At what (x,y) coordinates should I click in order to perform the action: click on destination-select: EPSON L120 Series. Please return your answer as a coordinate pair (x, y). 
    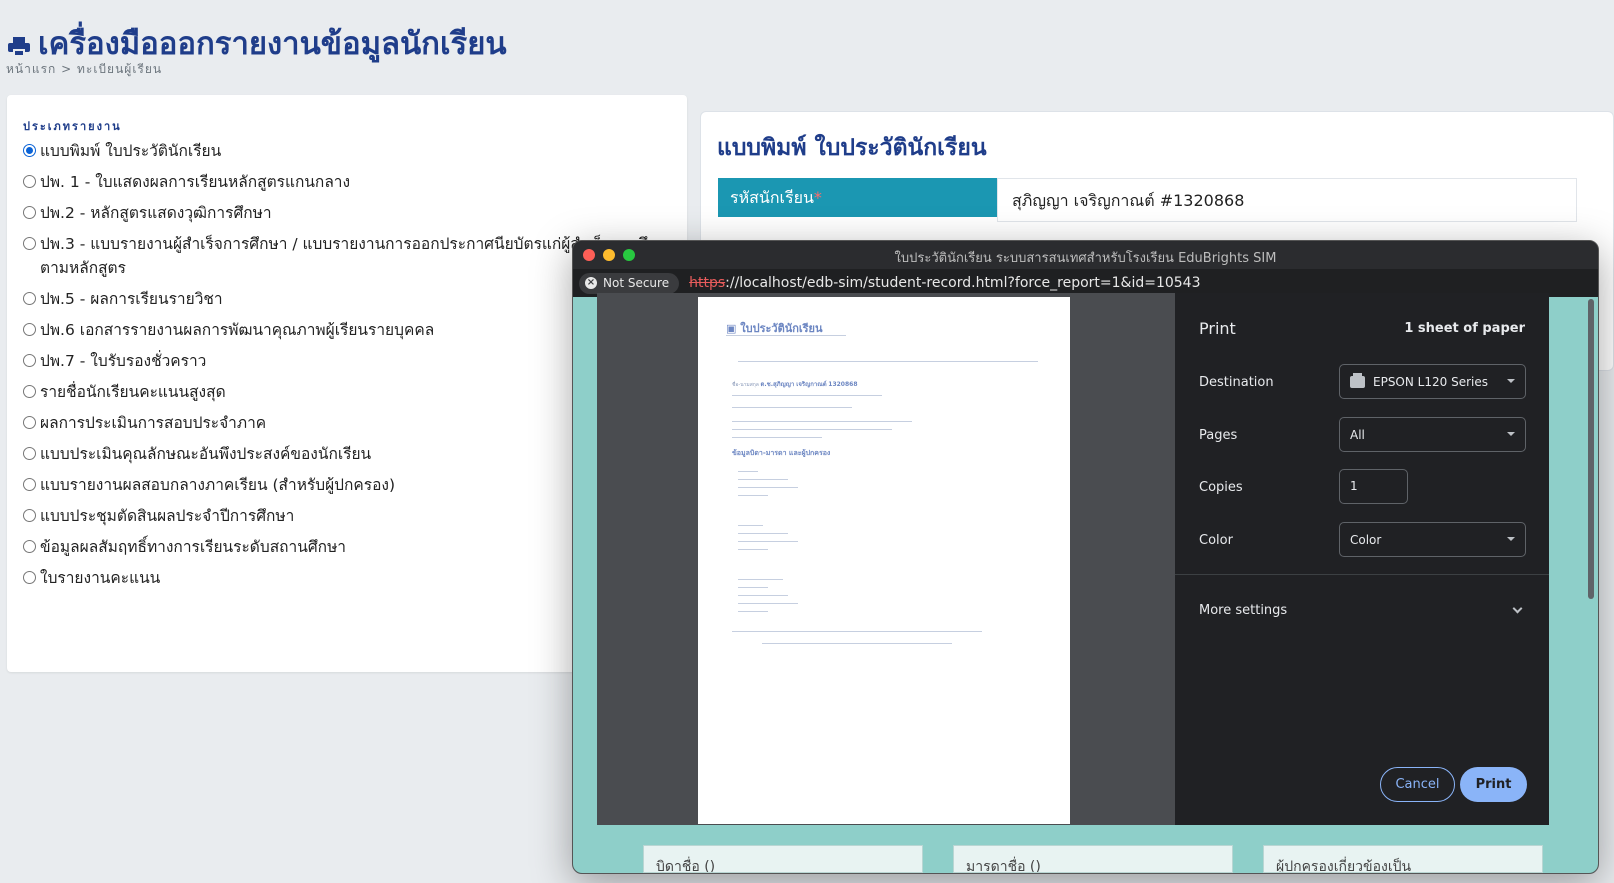
    Looking at the image, I should click on (1432, 381).